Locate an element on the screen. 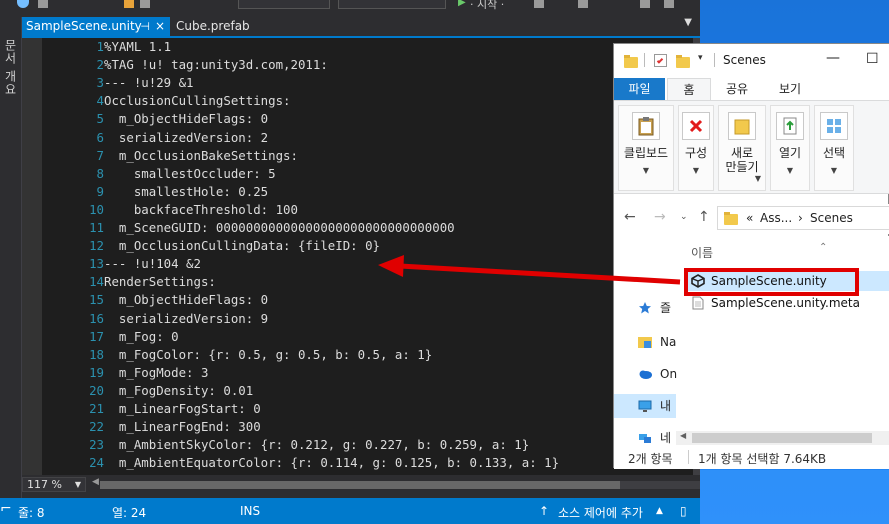  status-column: 열: 24 is located at coordinates (129, 512).